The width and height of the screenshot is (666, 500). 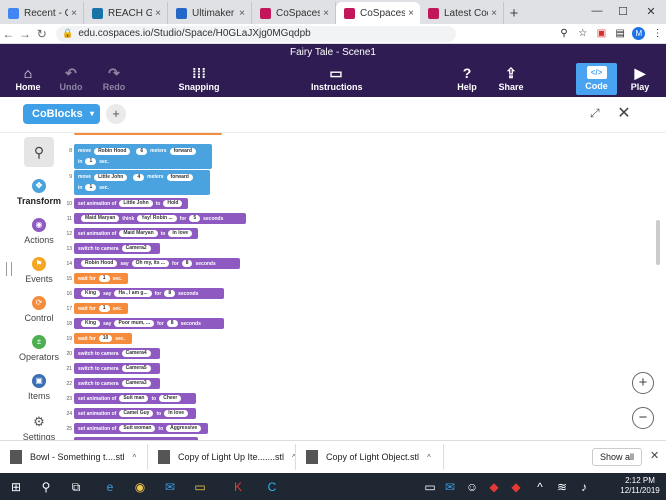 I want to click on switch-camera-block: switch to camera Camera4, so click(x=117, y=353).